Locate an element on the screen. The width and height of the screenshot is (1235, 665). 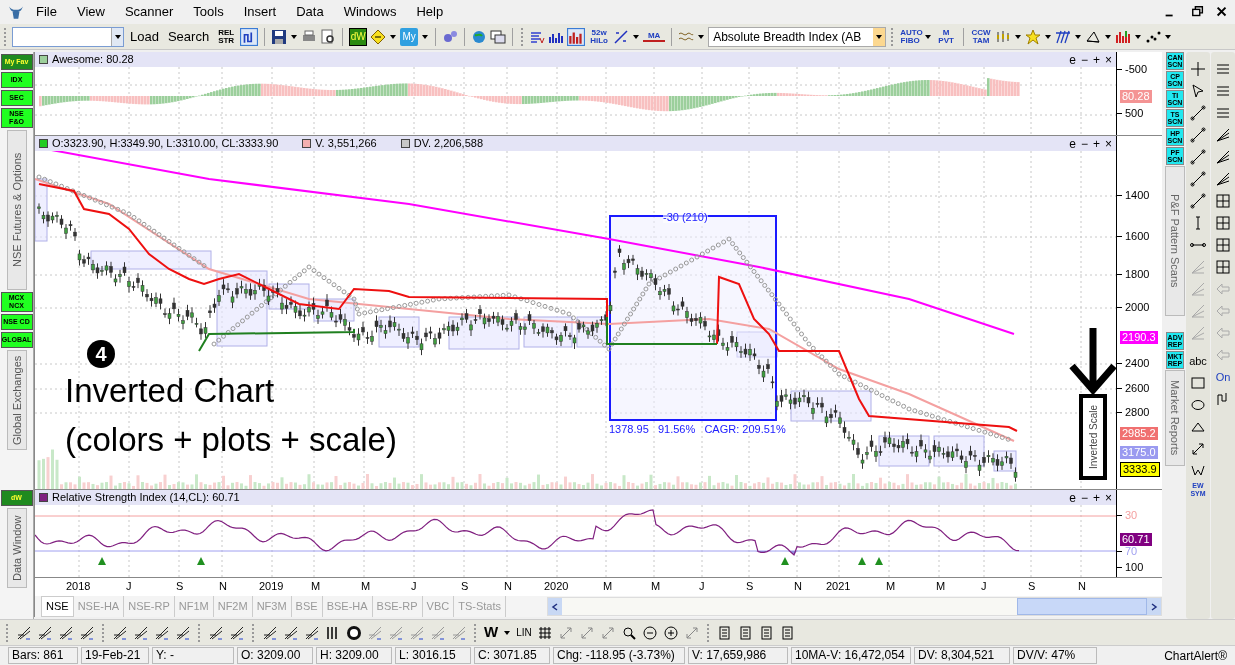
on-toggle: On is located at coordinates (1223, 377).